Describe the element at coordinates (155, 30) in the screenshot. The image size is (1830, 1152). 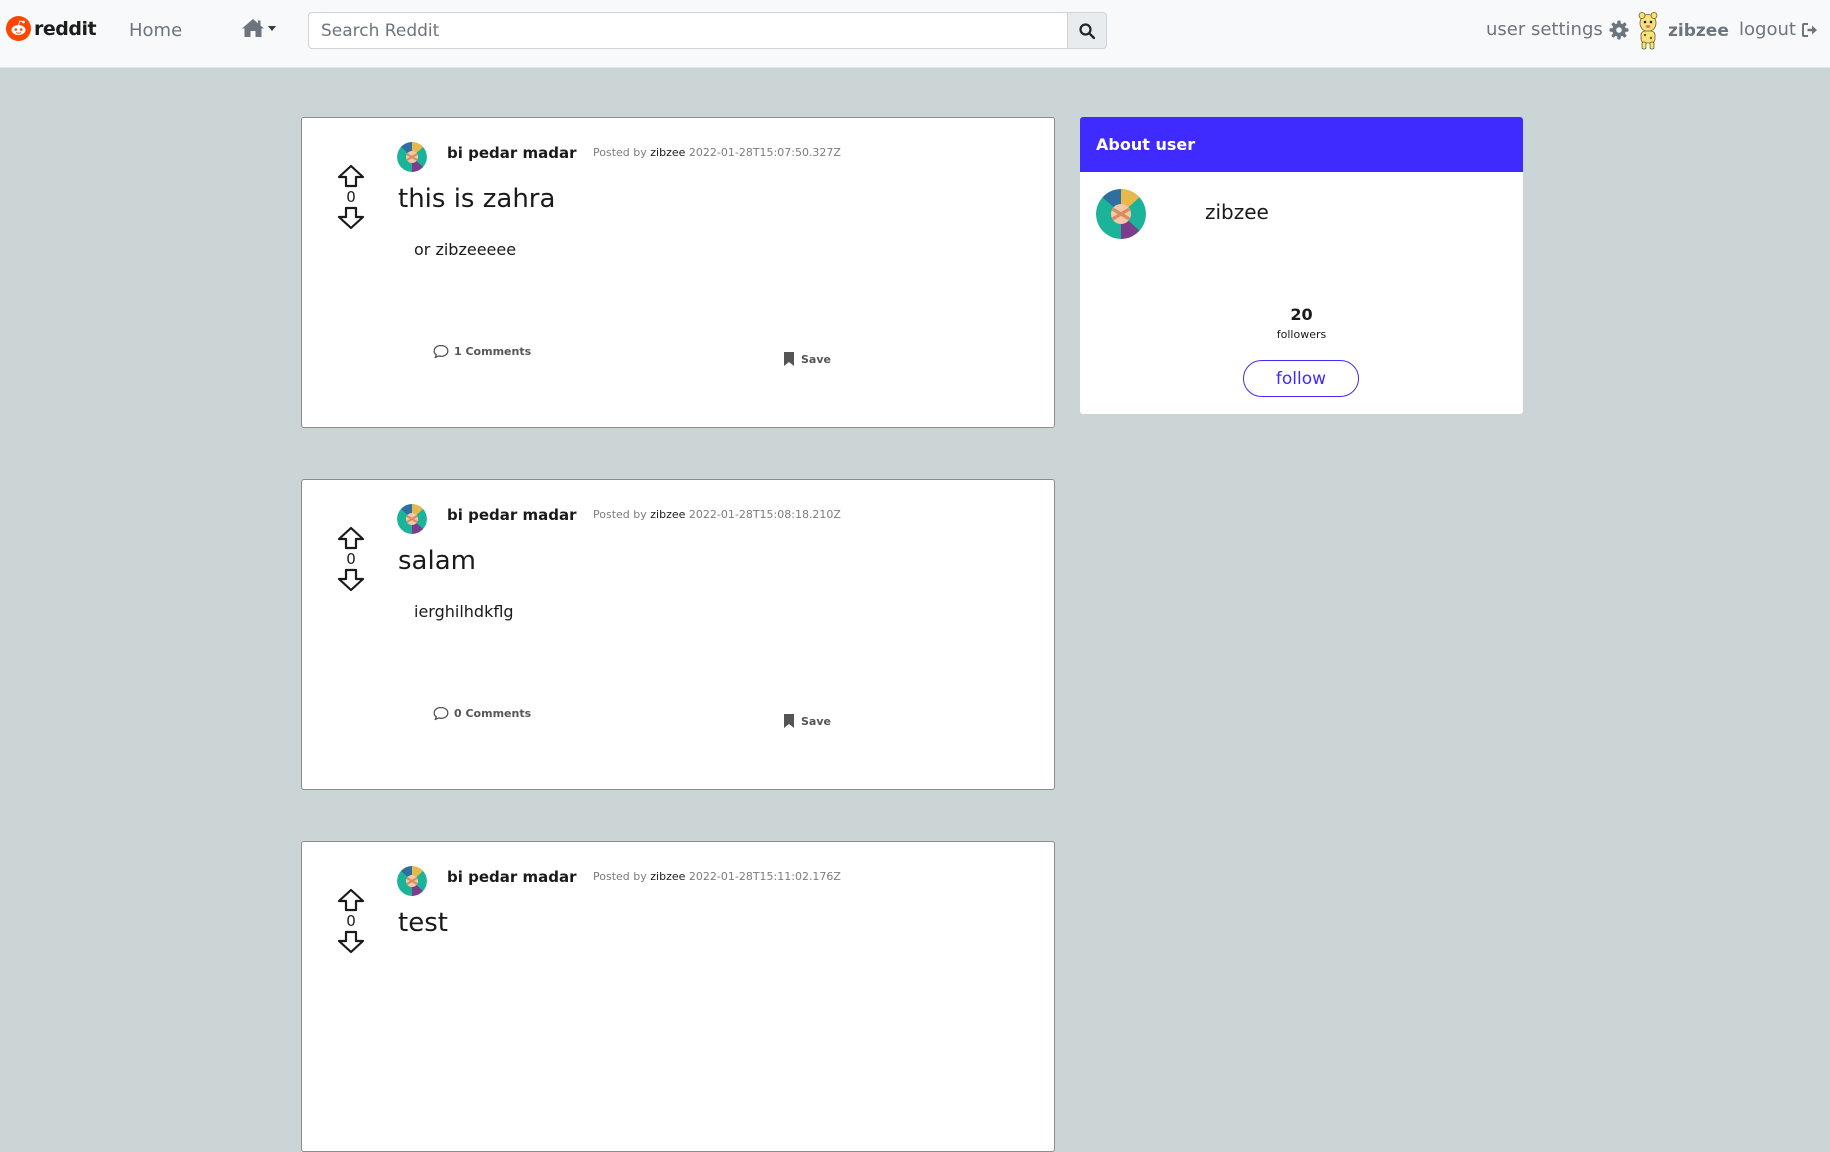
I see `nav-home-link: Home` at that location.